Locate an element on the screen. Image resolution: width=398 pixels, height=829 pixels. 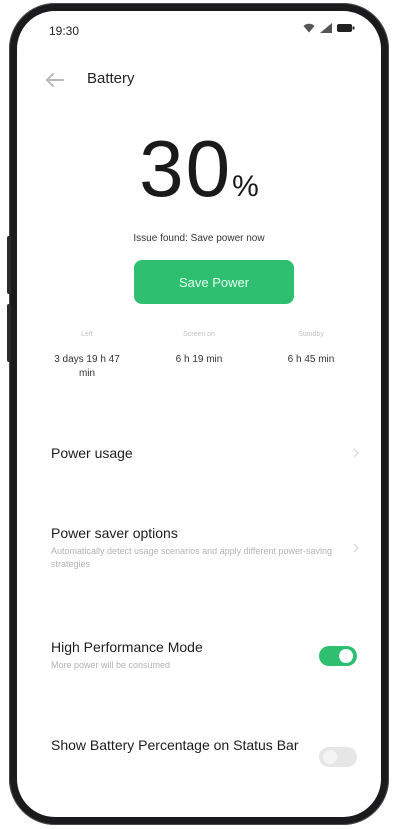
stat-value: 6 h 45 min is located at coordinates (311, 359).